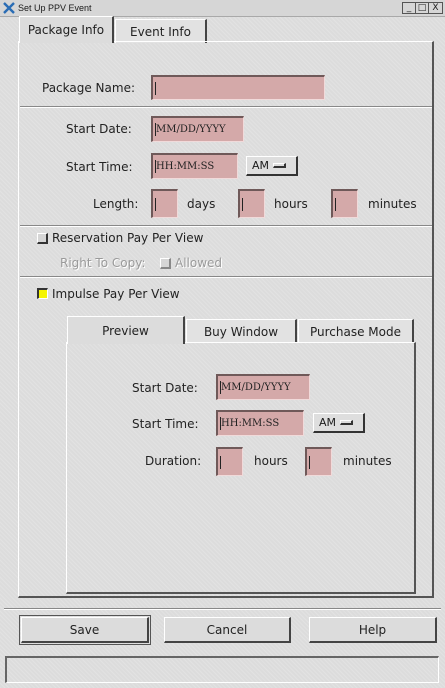 This screenshot has width=445, height=688. I want to click on tab-event-info: Event Info, so click(161, 31).